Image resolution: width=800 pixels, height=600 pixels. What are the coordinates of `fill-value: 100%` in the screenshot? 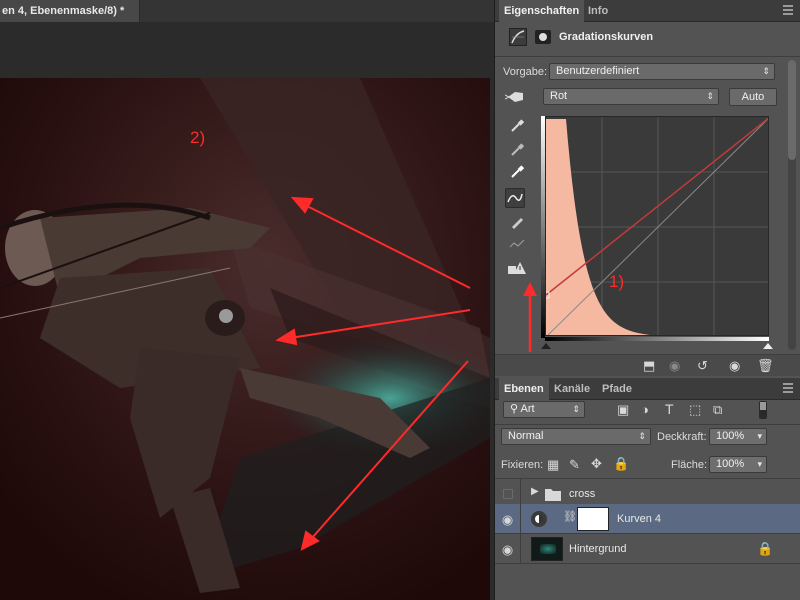 It's located at (730, 464).